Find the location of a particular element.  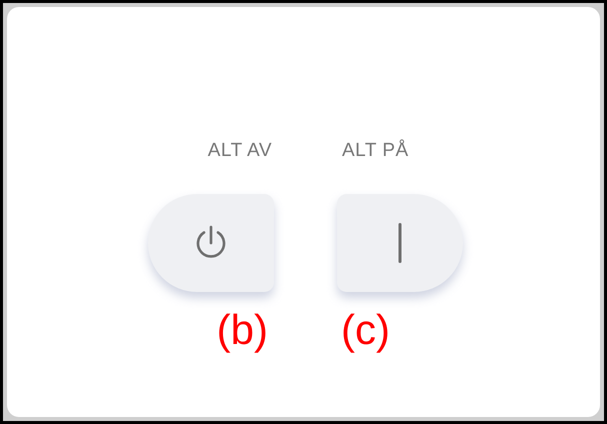

power-icon is located at coordinates (211, 242).